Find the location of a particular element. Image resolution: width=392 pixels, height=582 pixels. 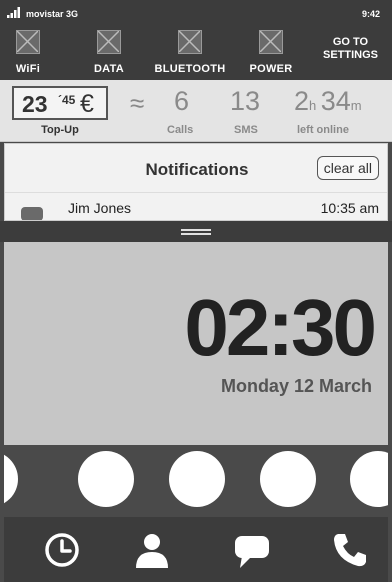

clear-all-button: clear all is located at coordinates (347, 168).